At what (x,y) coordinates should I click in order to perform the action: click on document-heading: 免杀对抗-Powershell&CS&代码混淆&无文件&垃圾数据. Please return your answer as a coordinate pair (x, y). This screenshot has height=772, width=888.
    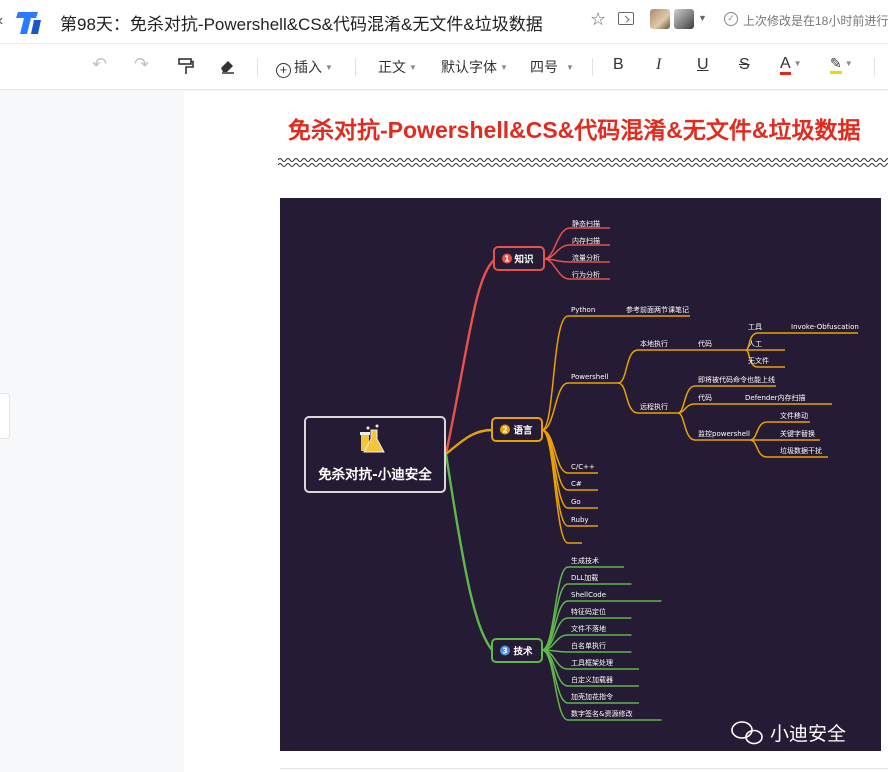
    Looking at the image, I should click on (574, 128).